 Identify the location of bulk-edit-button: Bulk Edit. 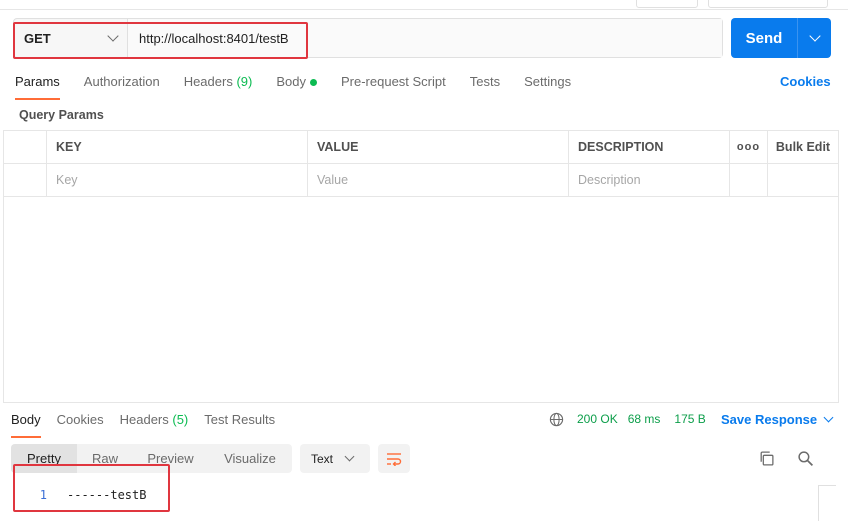
(803, 147).